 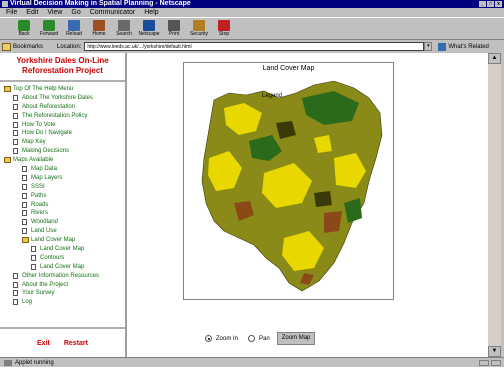 I want to click on forward-button: Forward, so click(x=49, y=28).